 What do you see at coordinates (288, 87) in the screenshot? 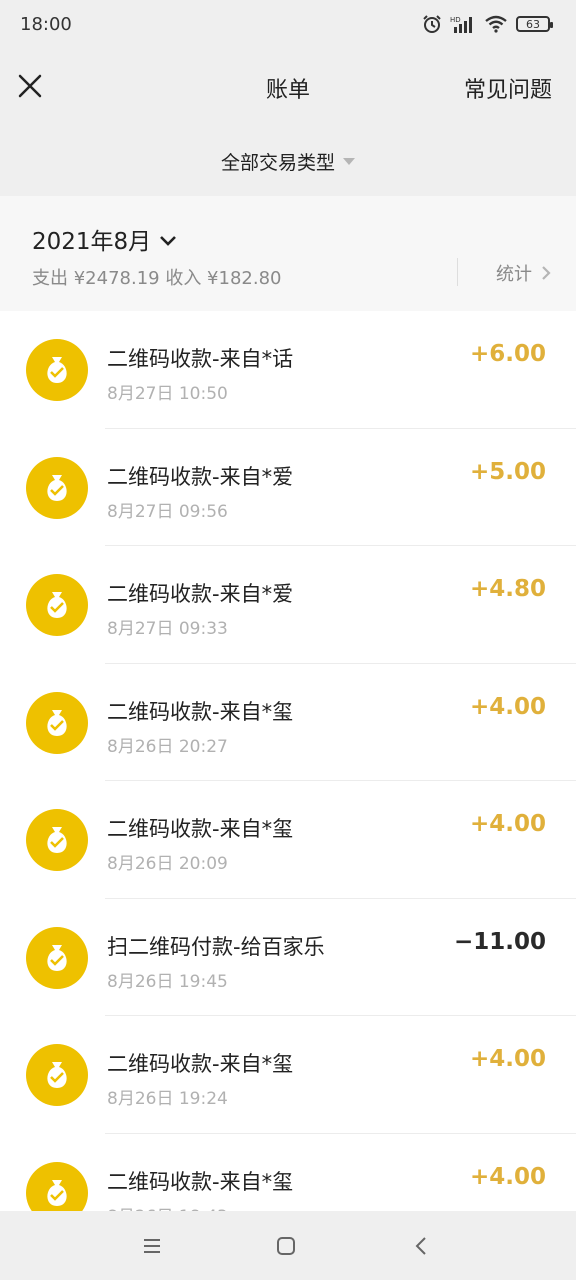
I see `header: 账单 常见问题` at bounding box center [288, 87].